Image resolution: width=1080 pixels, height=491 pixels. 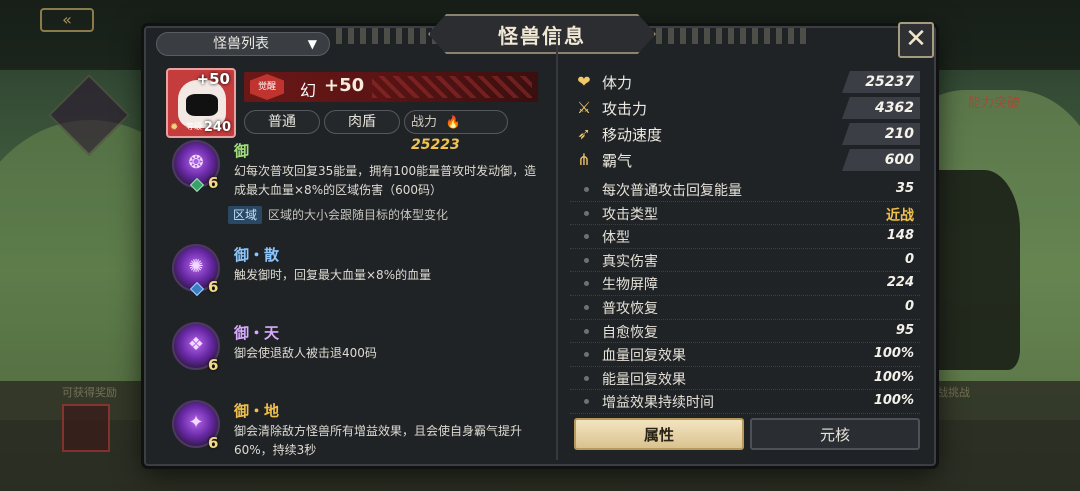 What do you see at coordinates (217, 127) in the screenshot?
I see `level-value: 240` at bounding box center [217, 127].